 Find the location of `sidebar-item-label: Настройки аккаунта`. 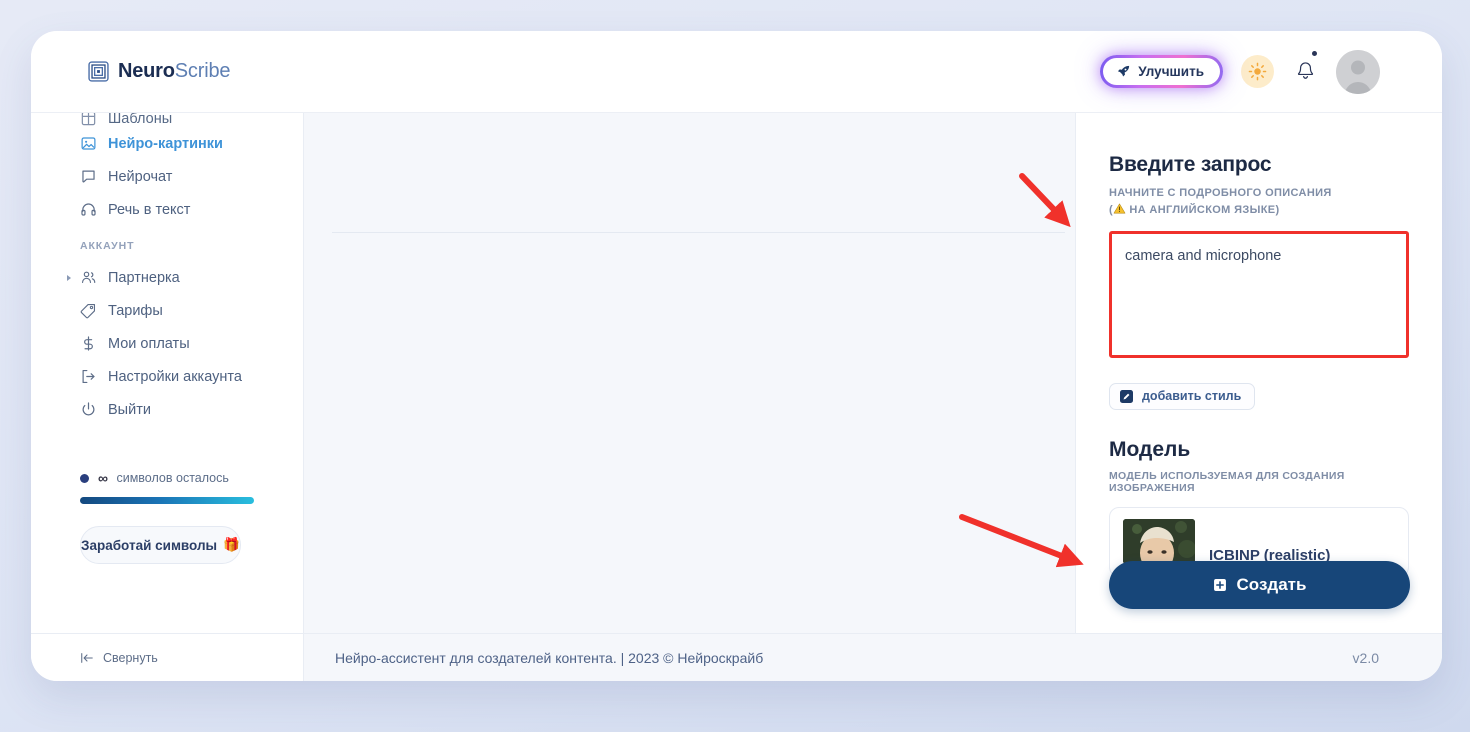

sidebar-item-label: Настройки аккаунта is located at coordinates (175, 376).